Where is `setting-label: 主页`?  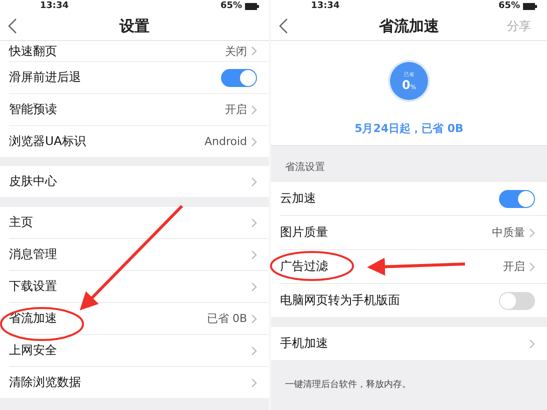 setting-label: 主页 is located at coordinates (21, 222).